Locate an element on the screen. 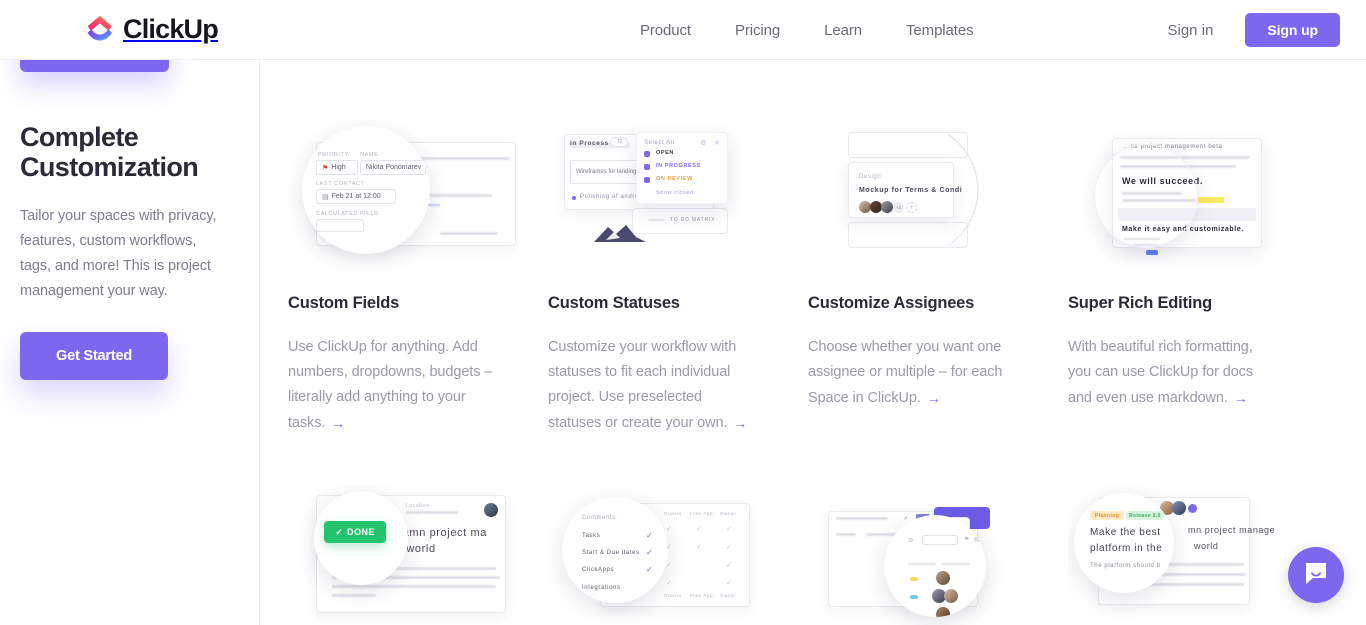  thumb6-grid-check-f: ✓ is located at coordinates (729, 547).